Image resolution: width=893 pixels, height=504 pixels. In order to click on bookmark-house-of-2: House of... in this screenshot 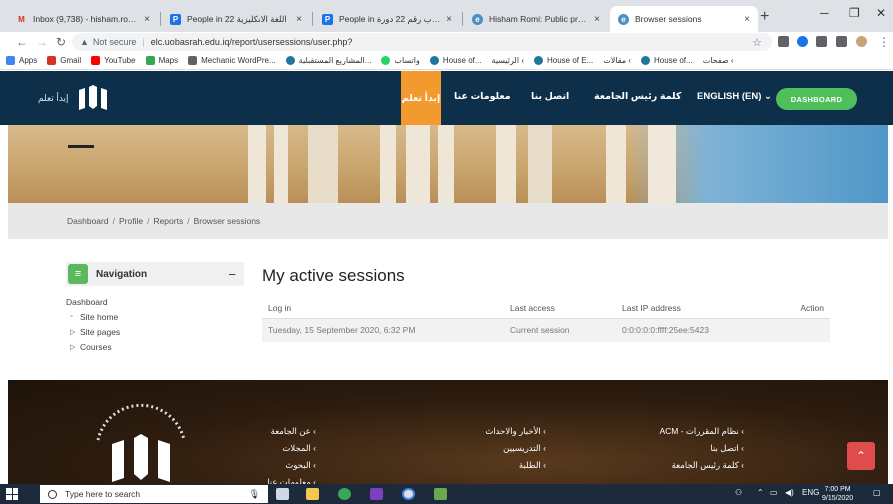, I will do `click(667, 60)`.